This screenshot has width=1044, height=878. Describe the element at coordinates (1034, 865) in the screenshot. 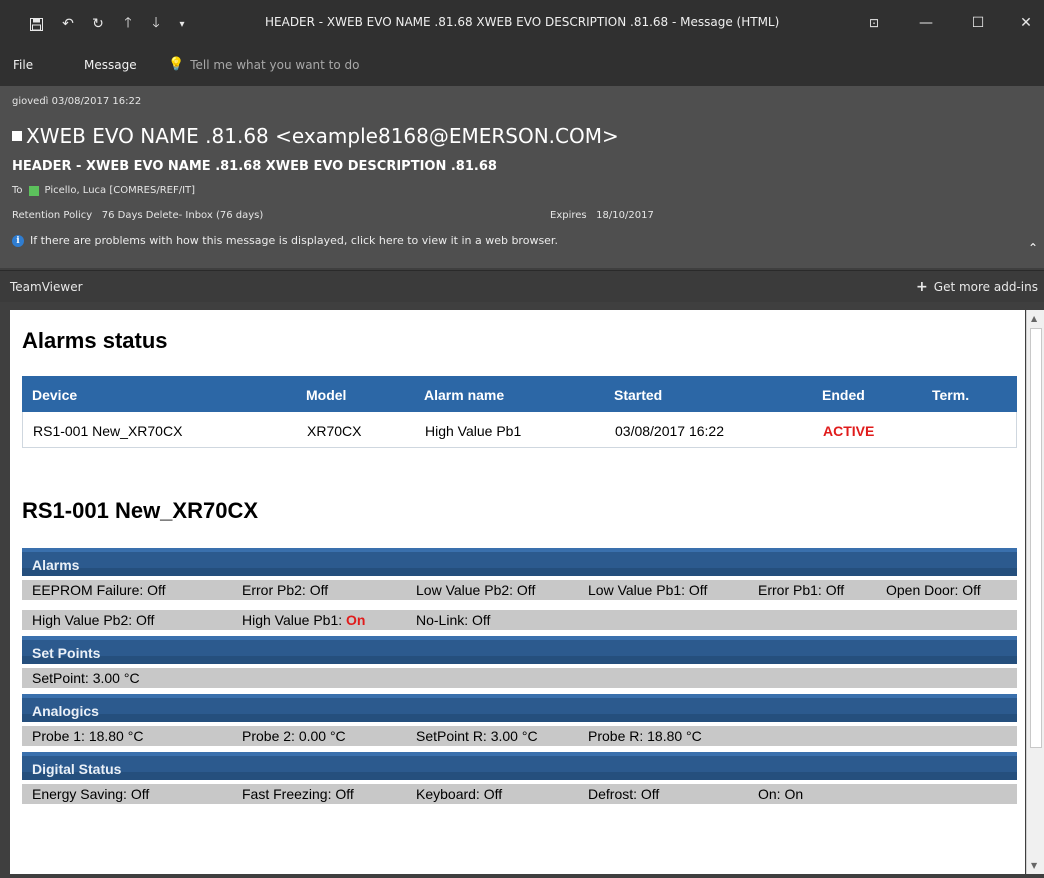

I see `scroll-down-icon: ▼` at that location.